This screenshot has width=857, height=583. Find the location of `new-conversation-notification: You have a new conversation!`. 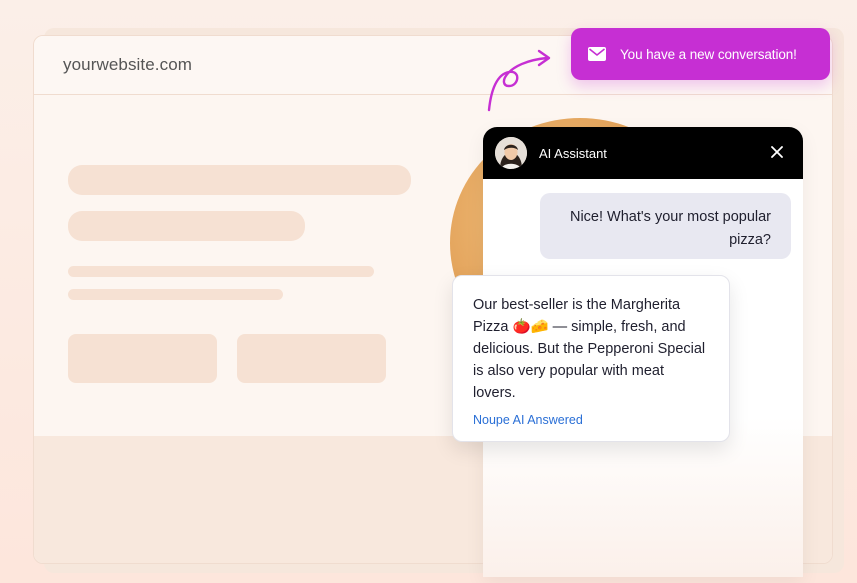

new-conversation-notification: You have a new conversation! is located at coordinates (700, 54).